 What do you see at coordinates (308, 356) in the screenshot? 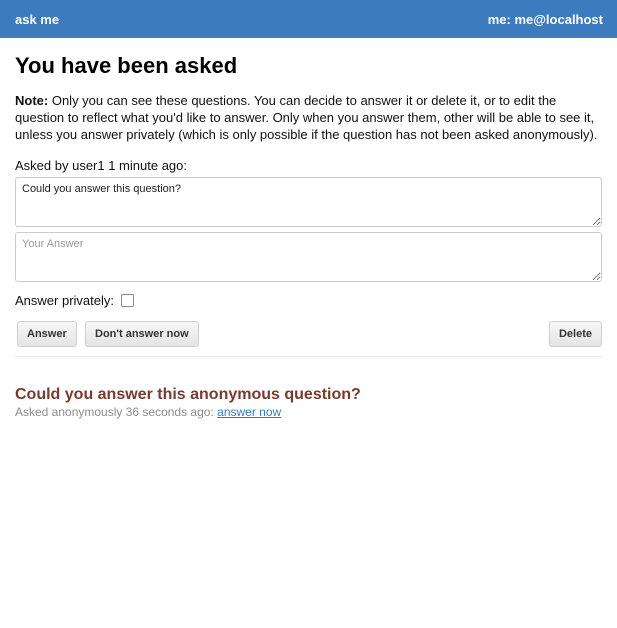
I see `divider` at bounding box center [308, 356].